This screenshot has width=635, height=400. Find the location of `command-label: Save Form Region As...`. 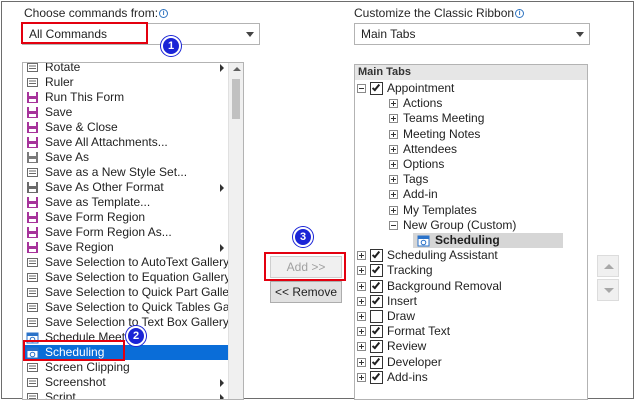

command-label: Save Form Region As... is located at coordinates (108, 232).